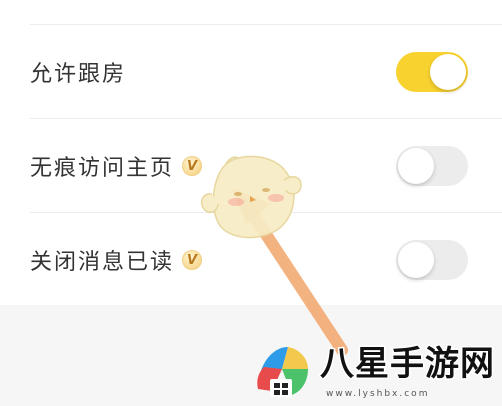 The image size is (502, 406). Describe the element at coordinates (407, 364) in the screenshot. I see `brand-name: 八星手游网` at that location.